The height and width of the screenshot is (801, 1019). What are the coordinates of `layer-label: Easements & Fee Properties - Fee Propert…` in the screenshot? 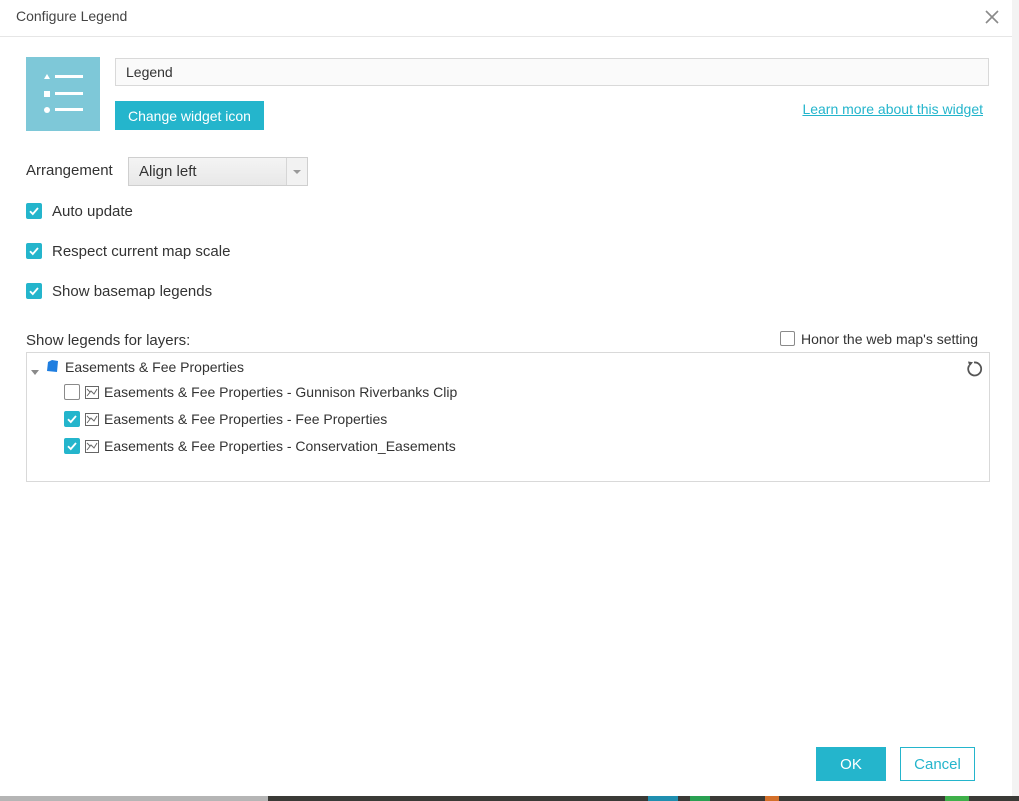 It's located at (246, 419).